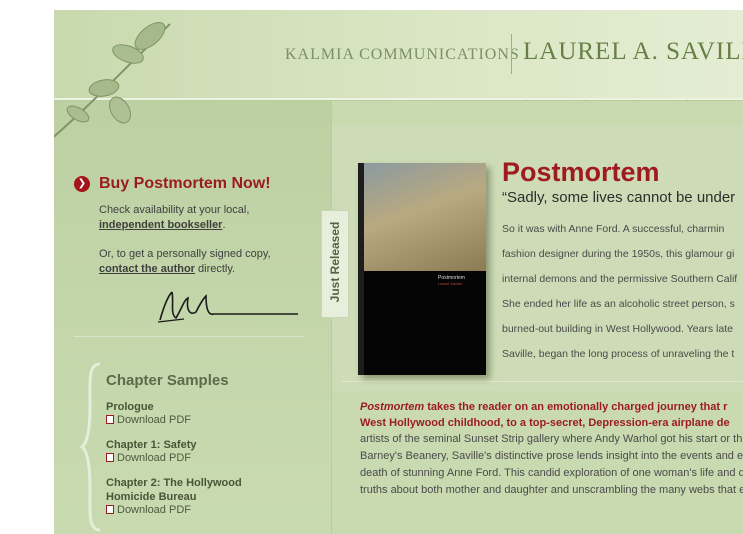  Describe the element at coordinates (130, 407) in the screenshot. I see `chapter-prologue-title: Prologue` at that location.